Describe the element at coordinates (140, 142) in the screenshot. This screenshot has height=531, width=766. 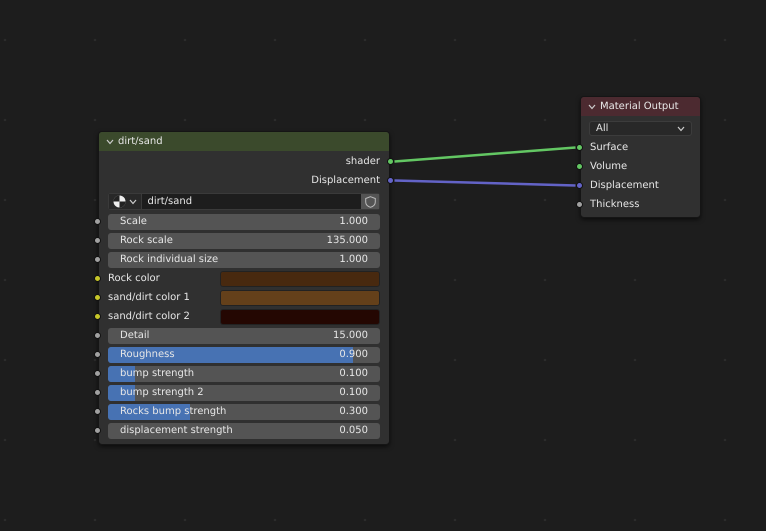
I see `node-title: dirt/sand` at that location.